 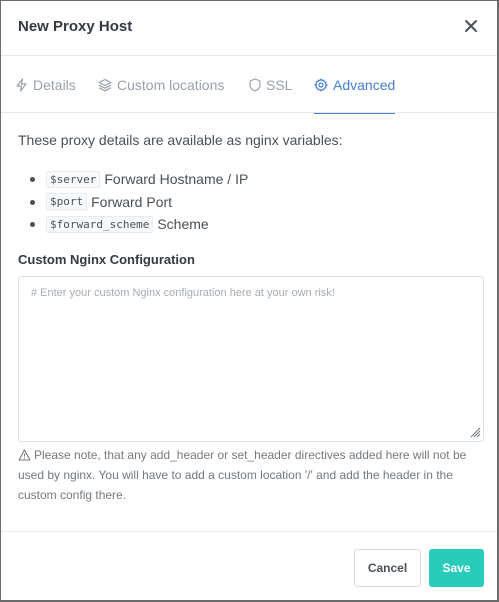 What do you see at coordinates (106, 259) in the screenshot?
I see `custom-nginx-config-label: Custom Nginx Configuration` at bounding box center [106, 259].